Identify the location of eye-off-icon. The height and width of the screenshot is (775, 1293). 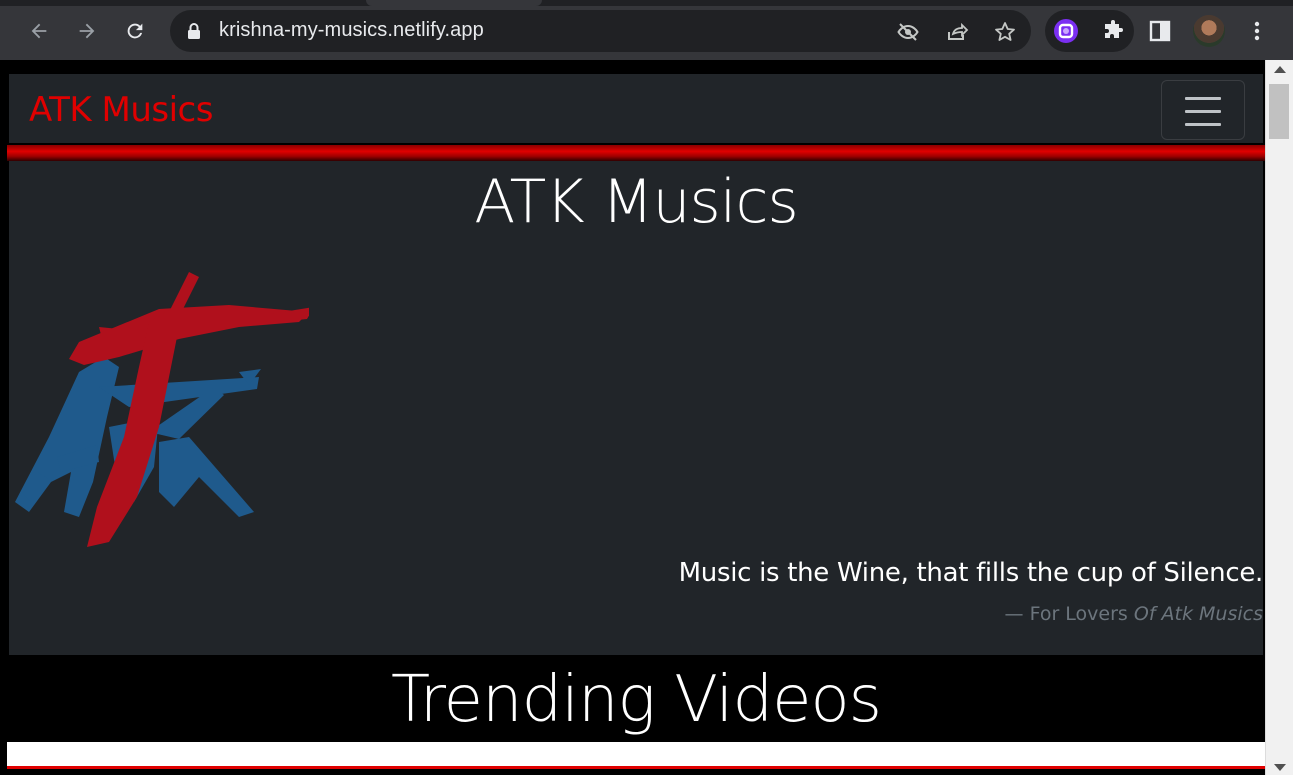
(908, 32).